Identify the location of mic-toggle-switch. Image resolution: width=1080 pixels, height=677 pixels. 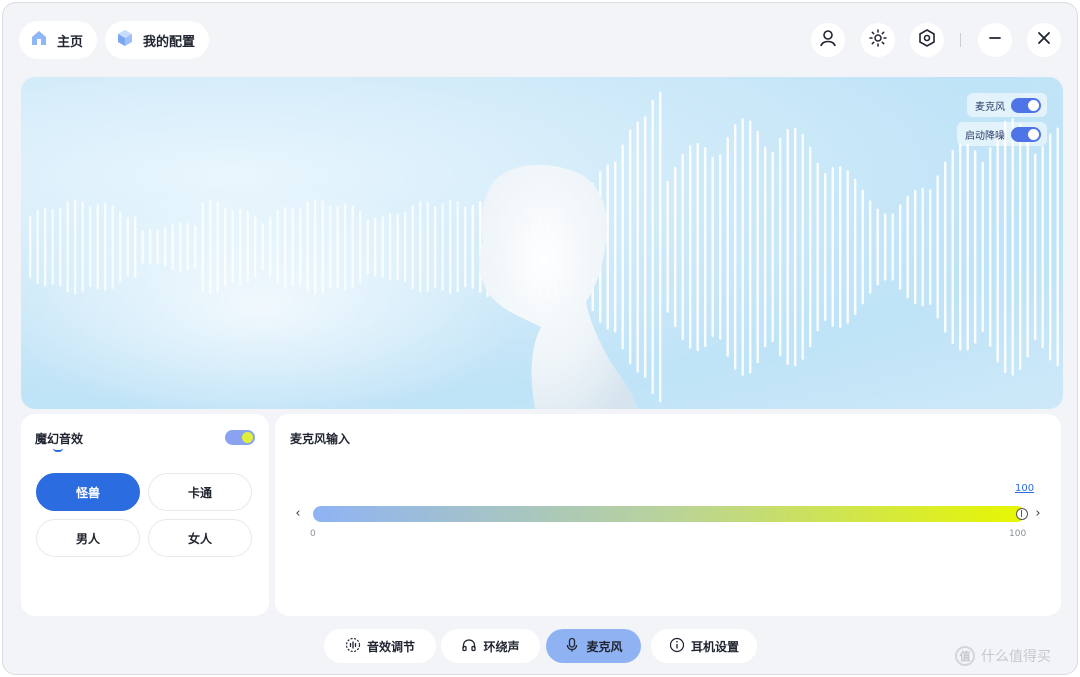
(1026, 105).